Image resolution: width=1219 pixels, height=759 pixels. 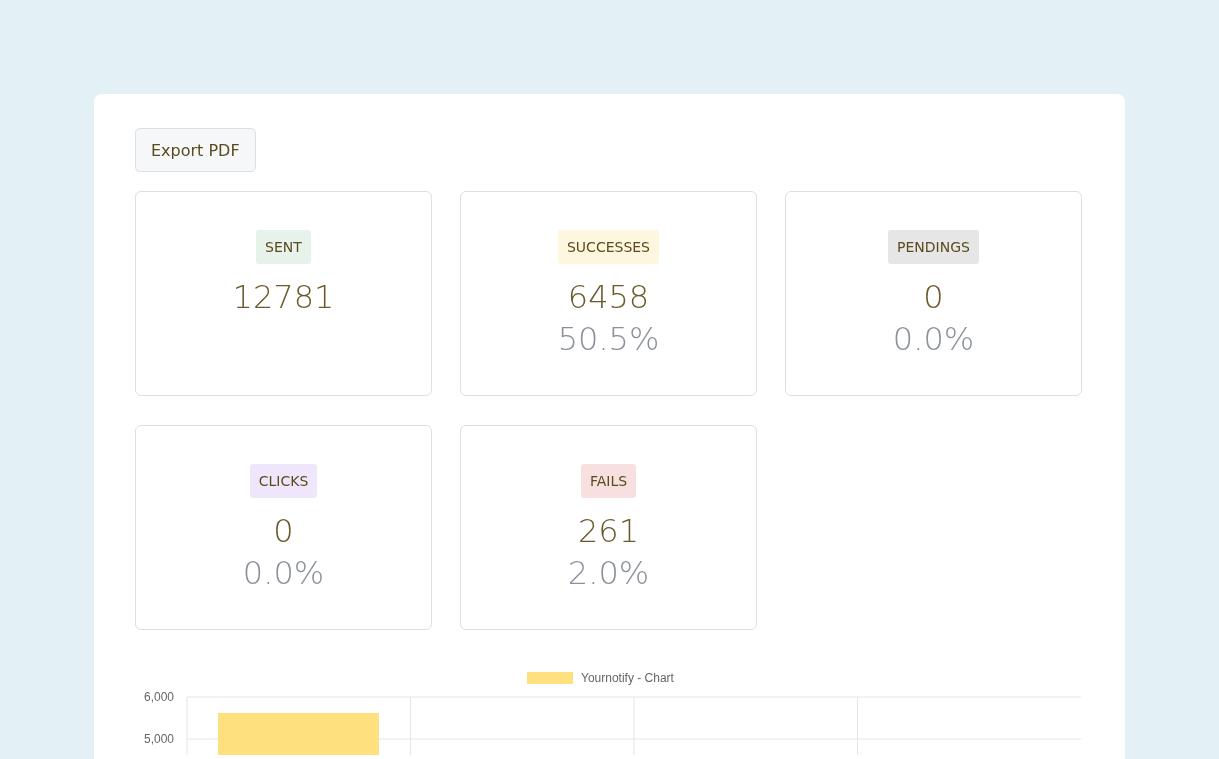 I want to click on stat-label: FAILS, so click(x=608, y=481).